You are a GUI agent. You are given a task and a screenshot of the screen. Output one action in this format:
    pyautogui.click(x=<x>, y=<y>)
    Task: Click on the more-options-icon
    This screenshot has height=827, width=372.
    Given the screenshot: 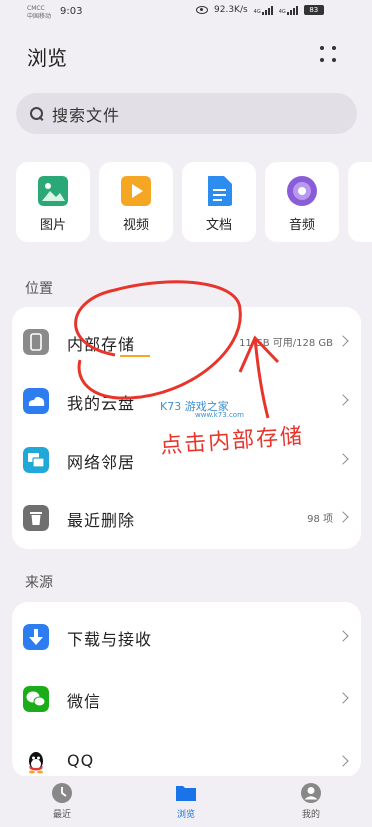 What is the action you would take?
    pyautogui.click(x=329, y=55)
    